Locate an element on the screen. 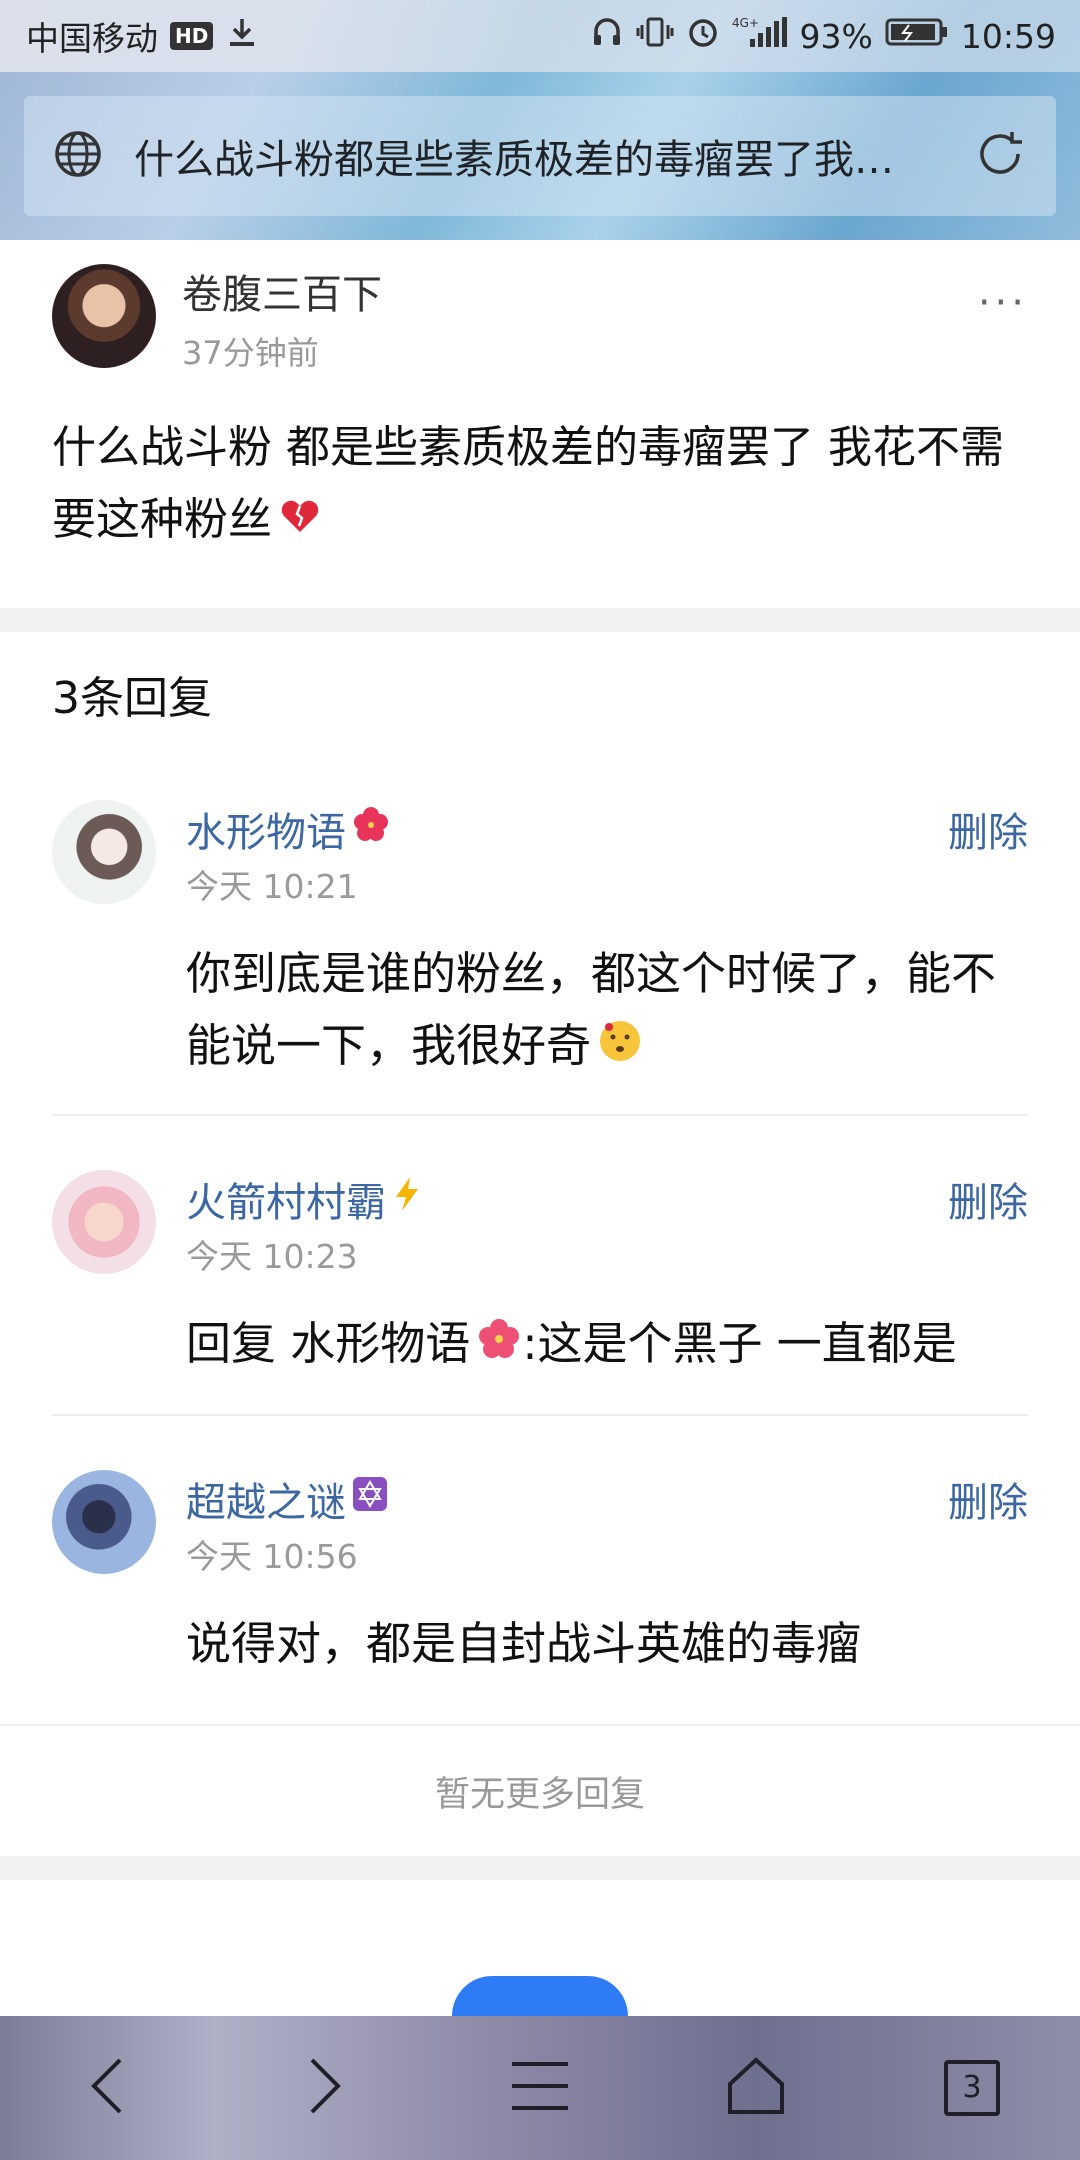 Image resolution: width=1080 pixels, height=2160 pixels. reply-text-label: :这是个黑子 一直都是 is located at coordinates (739, 1343).